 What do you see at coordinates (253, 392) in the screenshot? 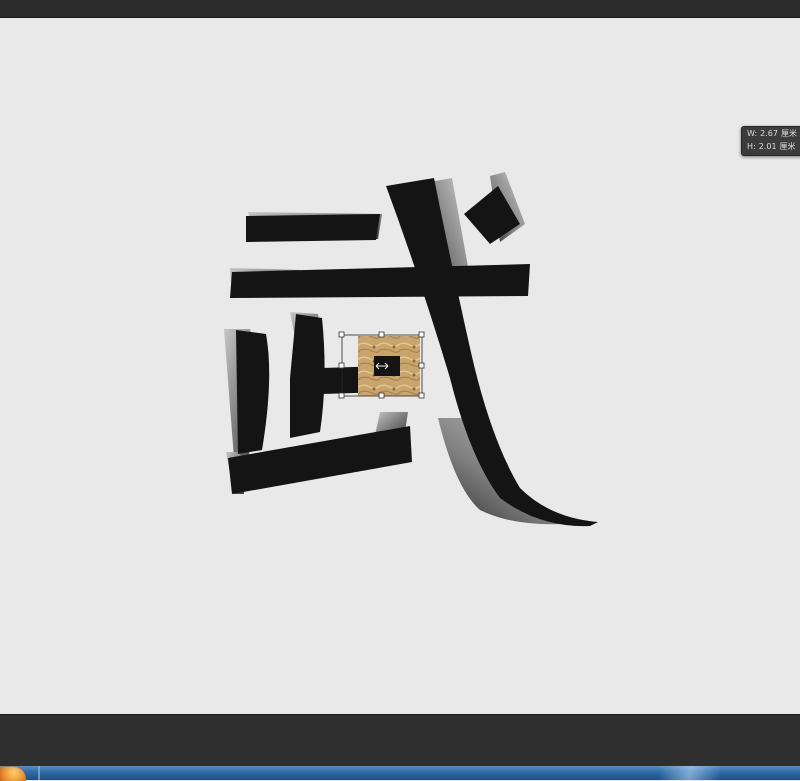
I see `stroke-left-vertical` at bounding box center [253, 392].